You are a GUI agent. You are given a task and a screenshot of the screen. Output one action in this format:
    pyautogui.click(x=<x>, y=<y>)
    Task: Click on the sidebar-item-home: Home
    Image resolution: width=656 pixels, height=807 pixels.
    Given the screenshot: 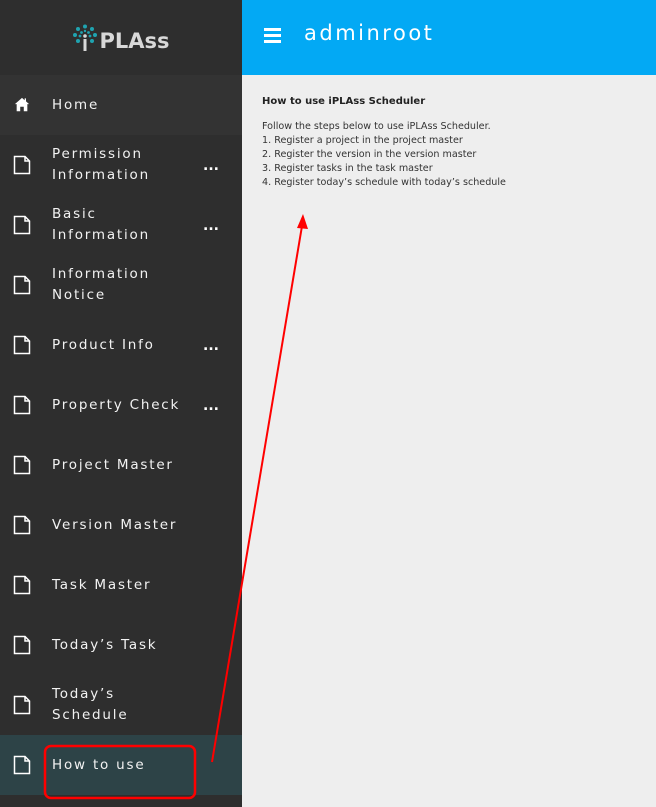 What is the action you would take?
    pyautogui.click(x=121, y=105)
    